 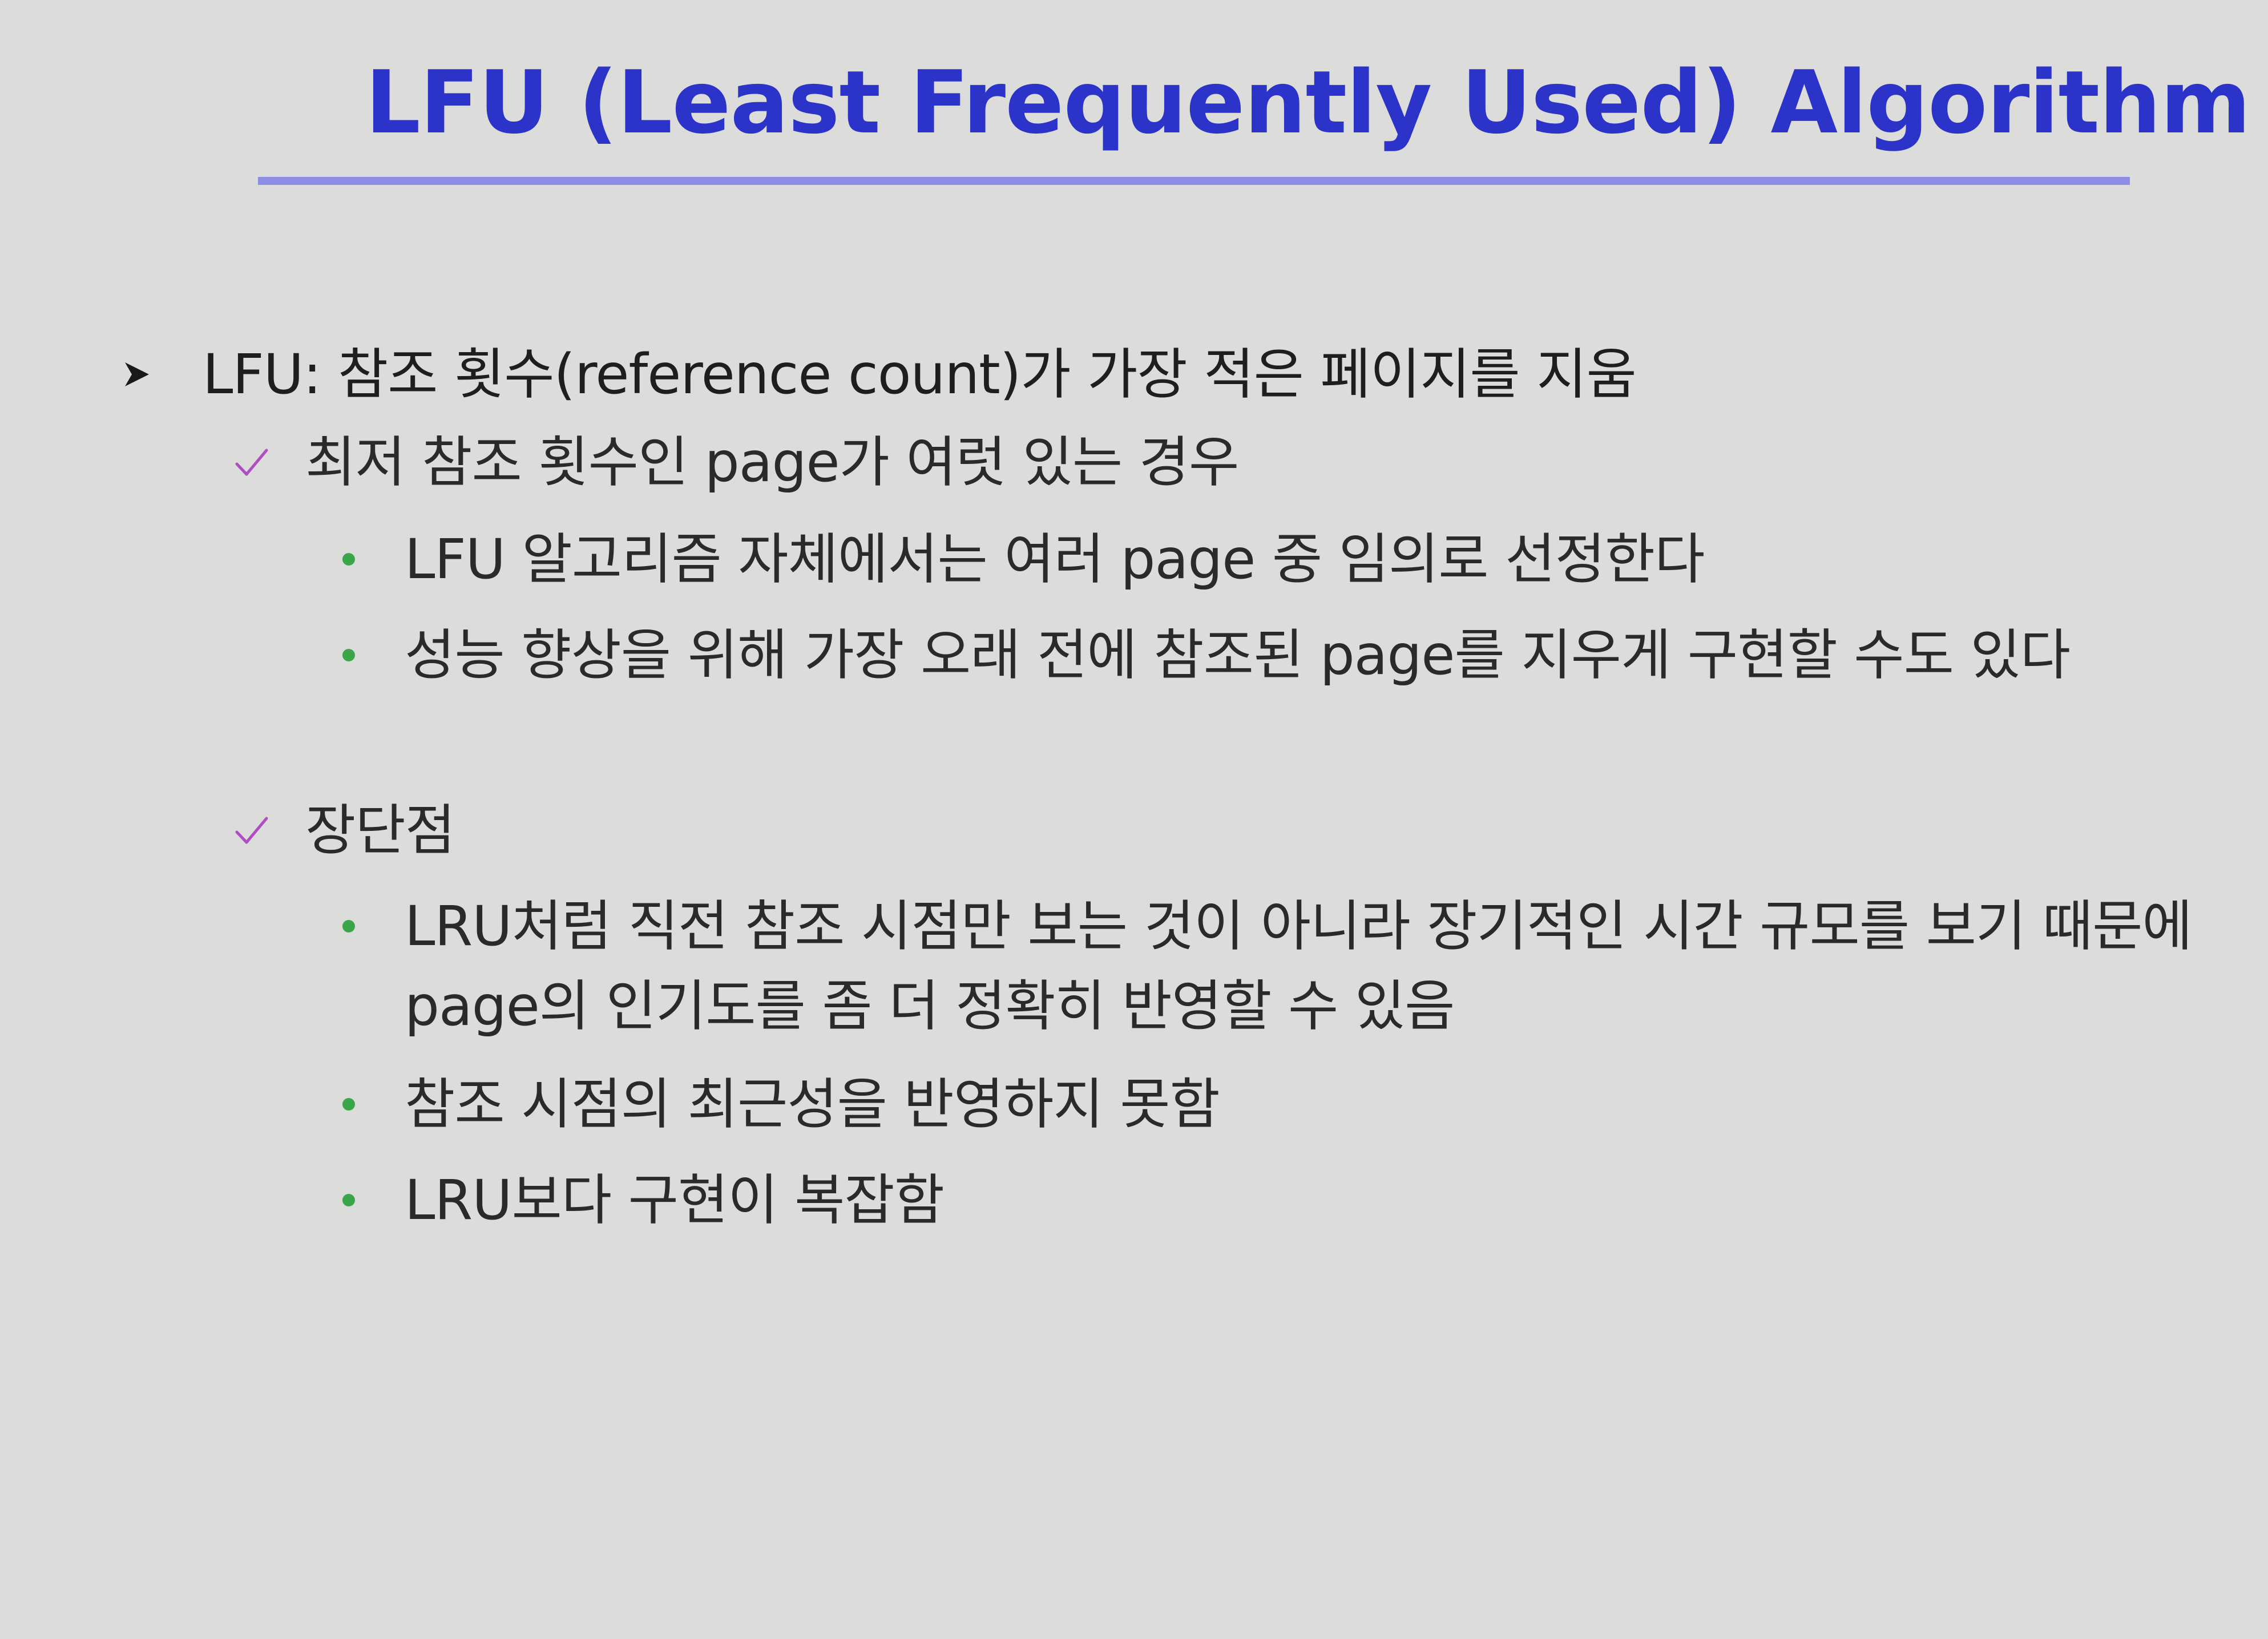 I want to click on bullet-level2-text: 장단점, so click(x=380, y=830).